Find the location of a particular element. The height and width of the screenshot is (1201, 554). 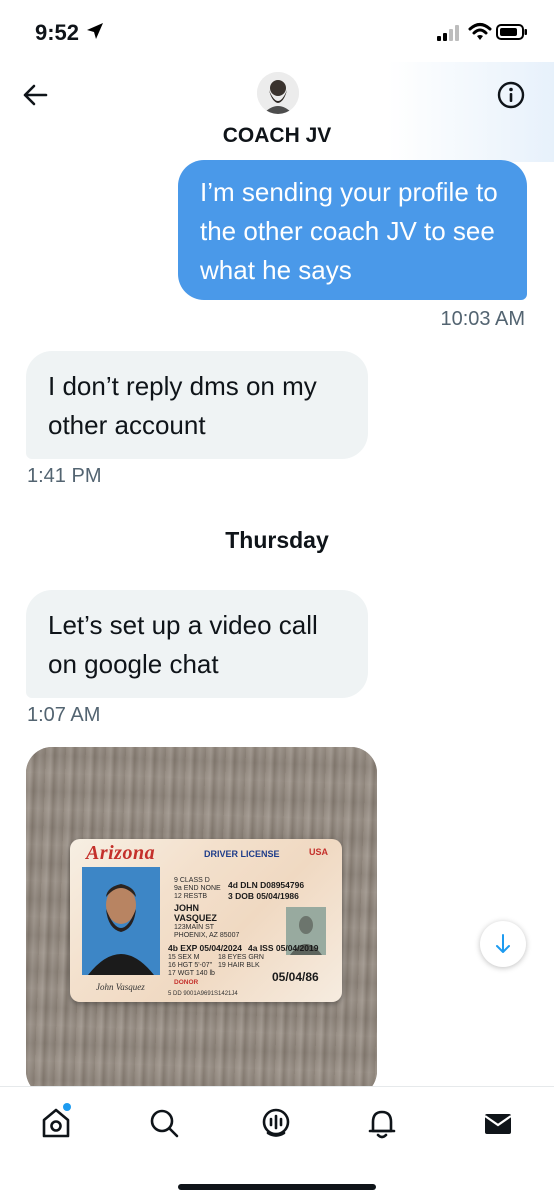

message-timestamp: 1:41 PM is located at coordinates (64, 476).